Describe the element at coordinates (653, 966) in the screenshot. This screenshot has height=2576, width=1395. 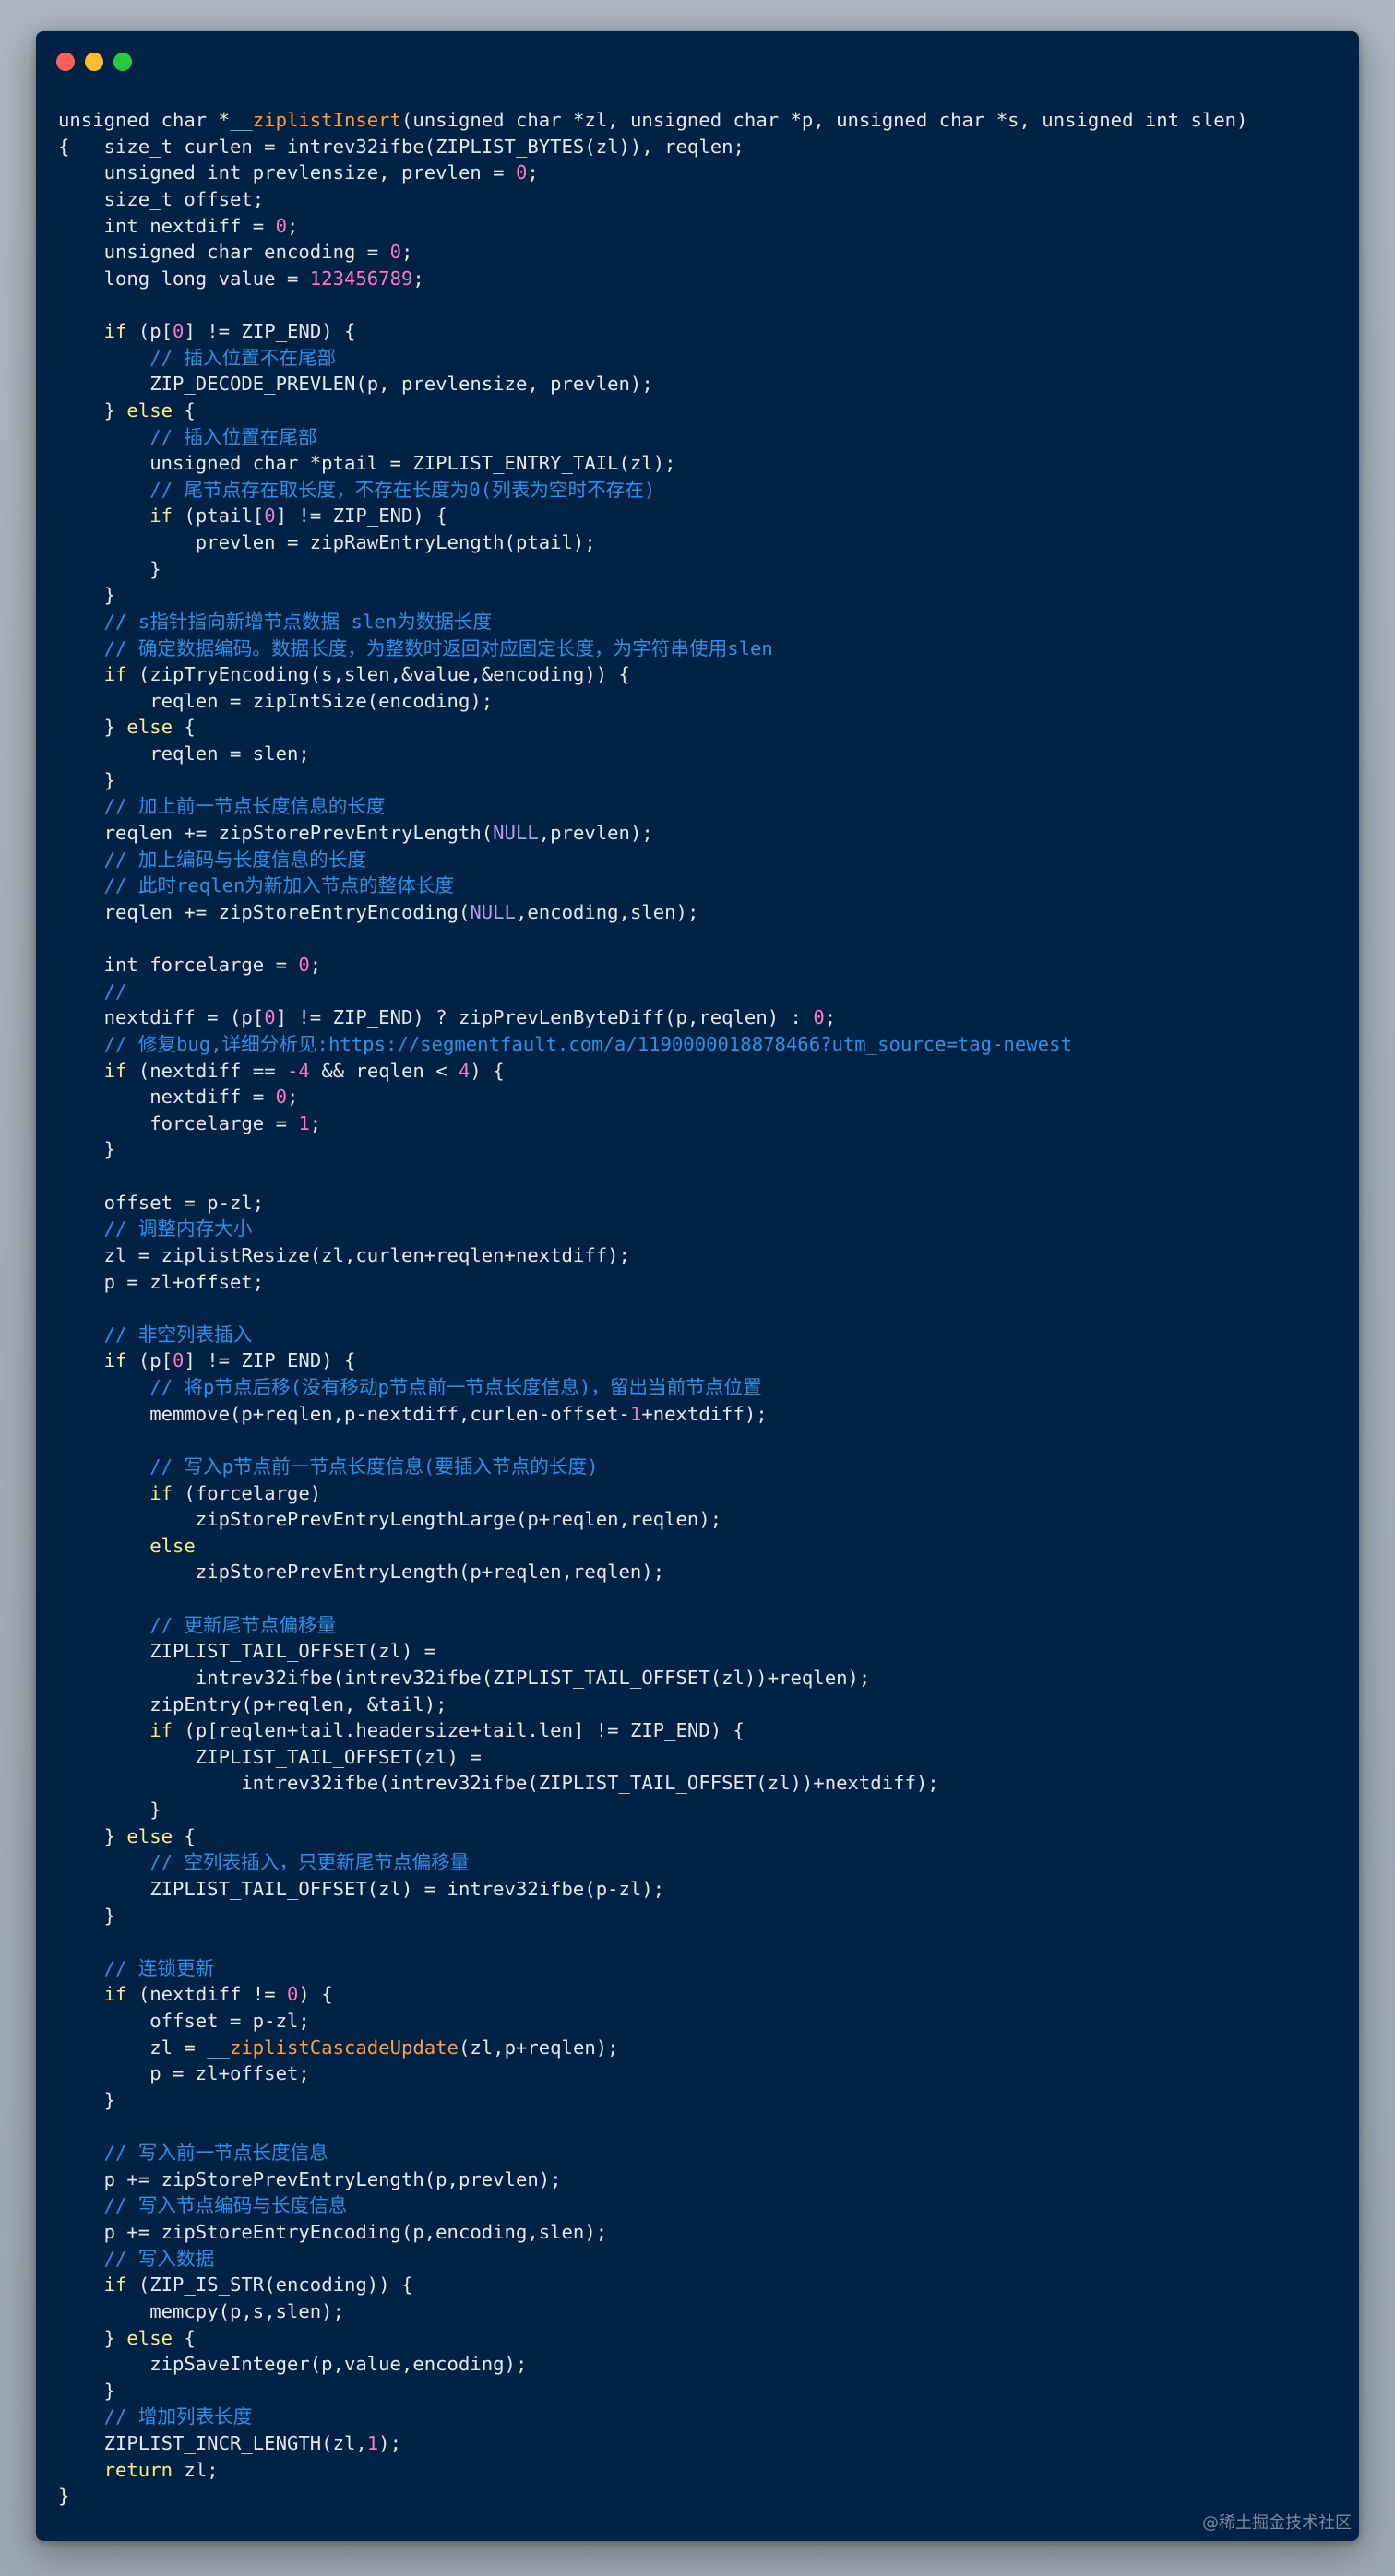
I see `code-line: int forcelarge = 0;` at that location.